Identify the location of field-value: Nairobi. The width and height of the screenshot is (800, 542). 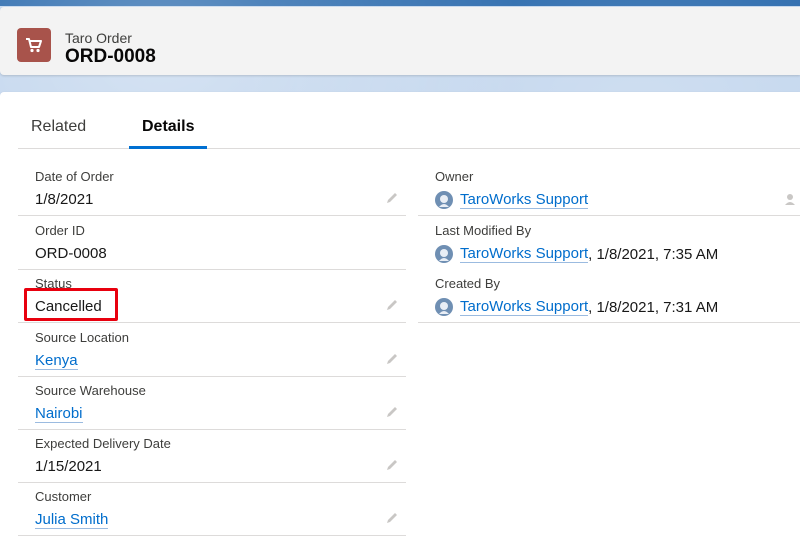
(59, 414).